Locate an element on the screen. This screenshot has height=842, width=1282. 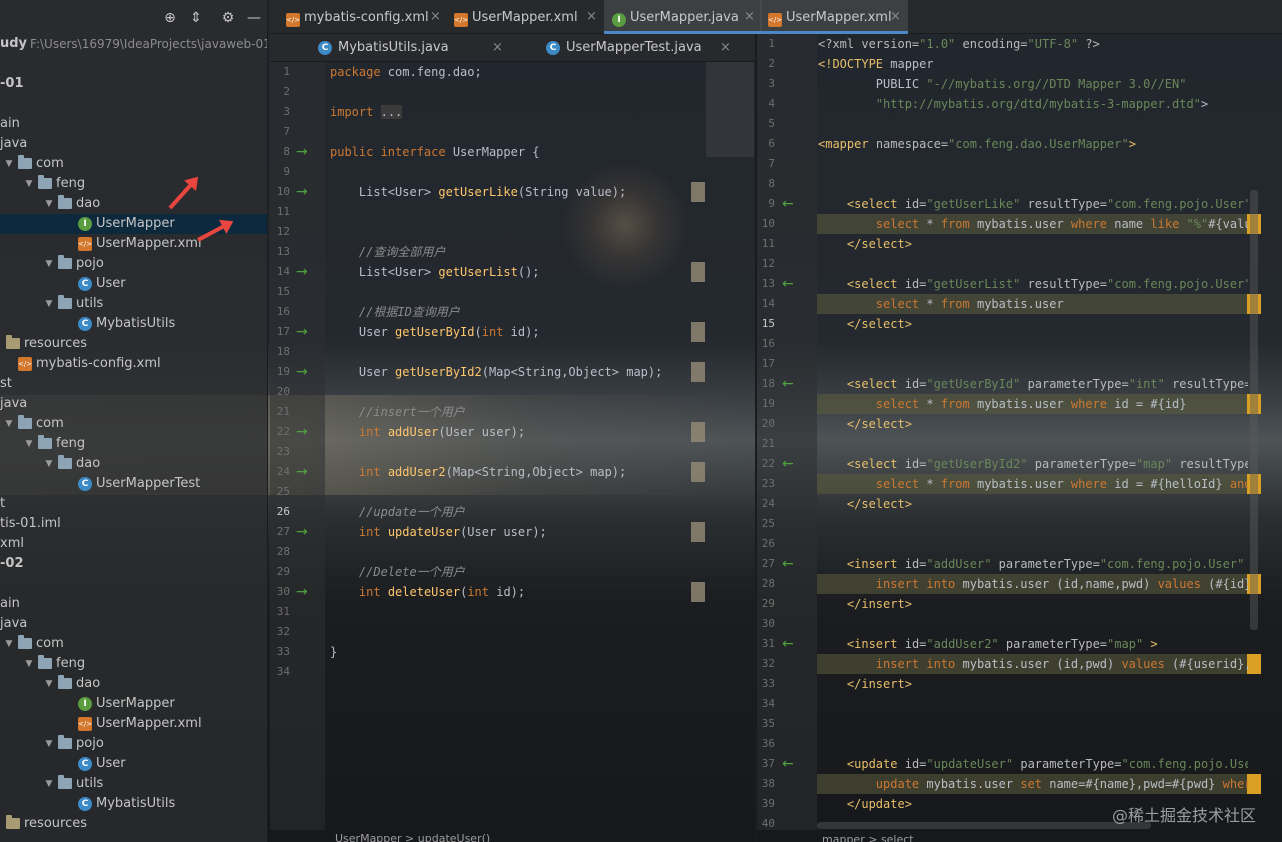
xml-horizontal-scrollbar is located at coordinates (984, 825).